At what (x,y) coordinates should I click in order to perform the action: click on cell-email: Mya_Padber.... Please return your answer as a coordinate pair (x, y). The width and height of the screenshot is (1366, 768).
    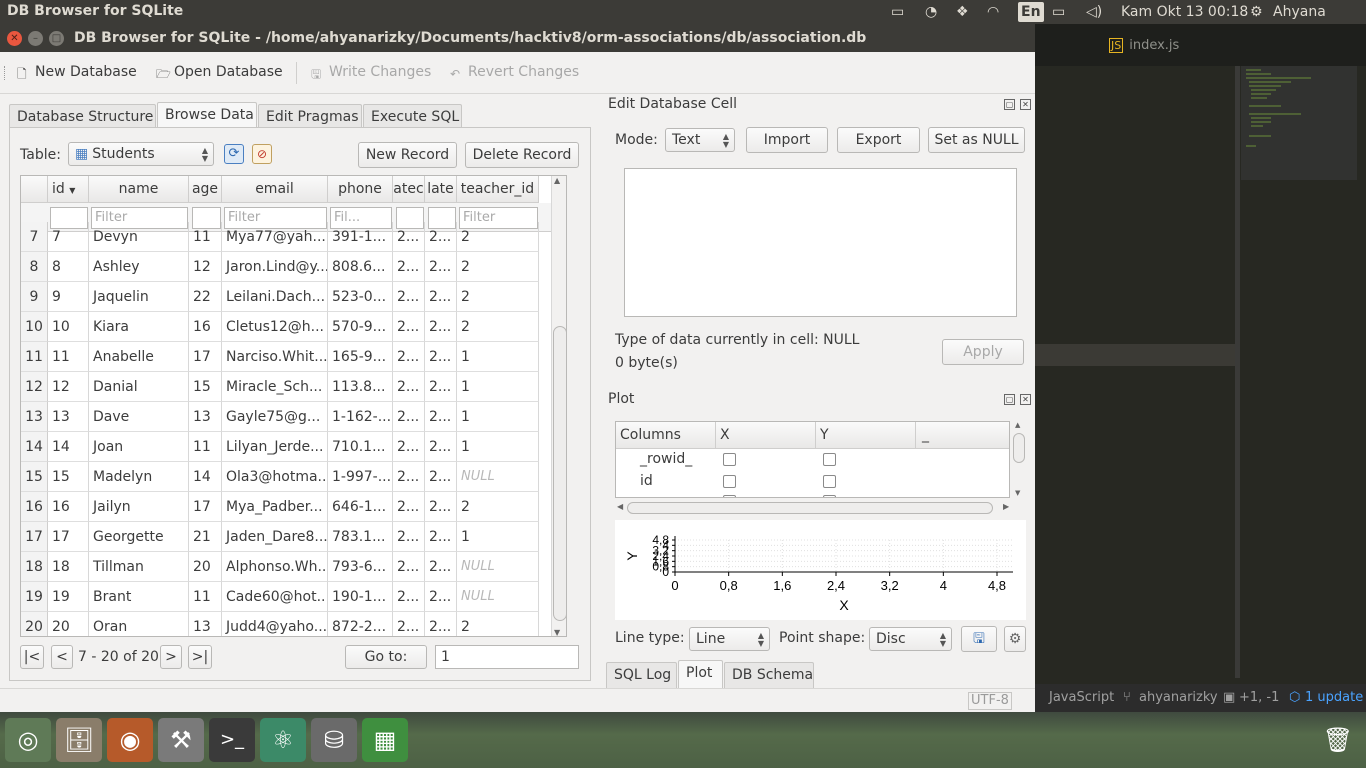
    Looking at the image, I should click on (275, 507).